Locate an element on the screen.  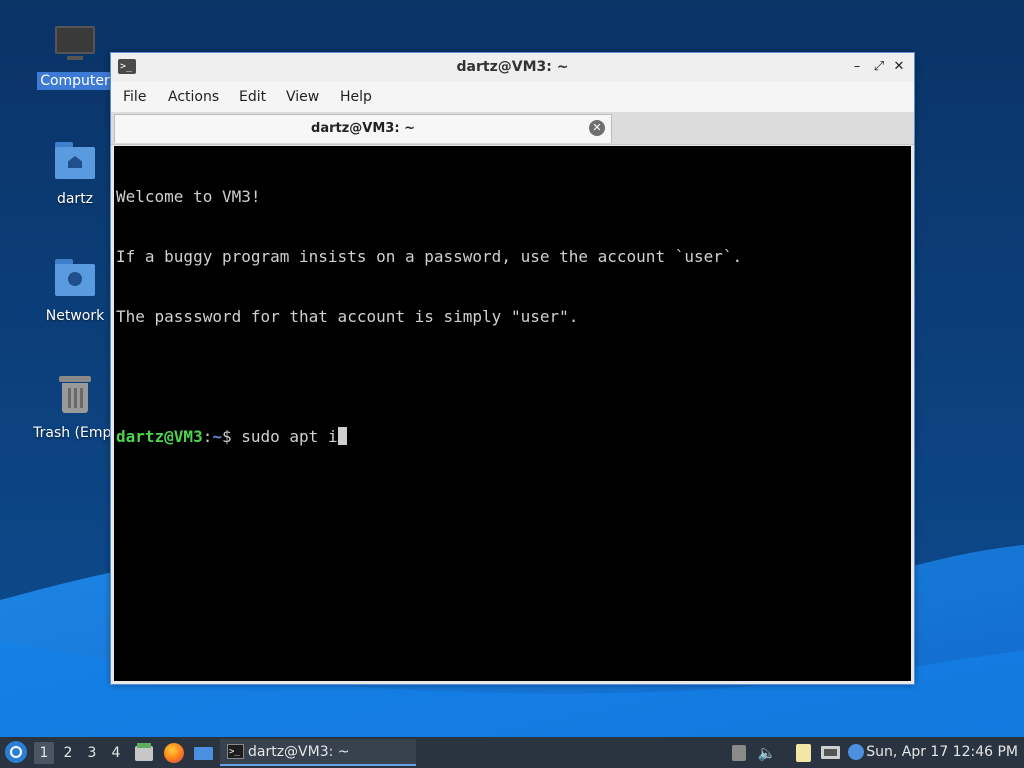
computer-icon is located at coordinates (75, 44).